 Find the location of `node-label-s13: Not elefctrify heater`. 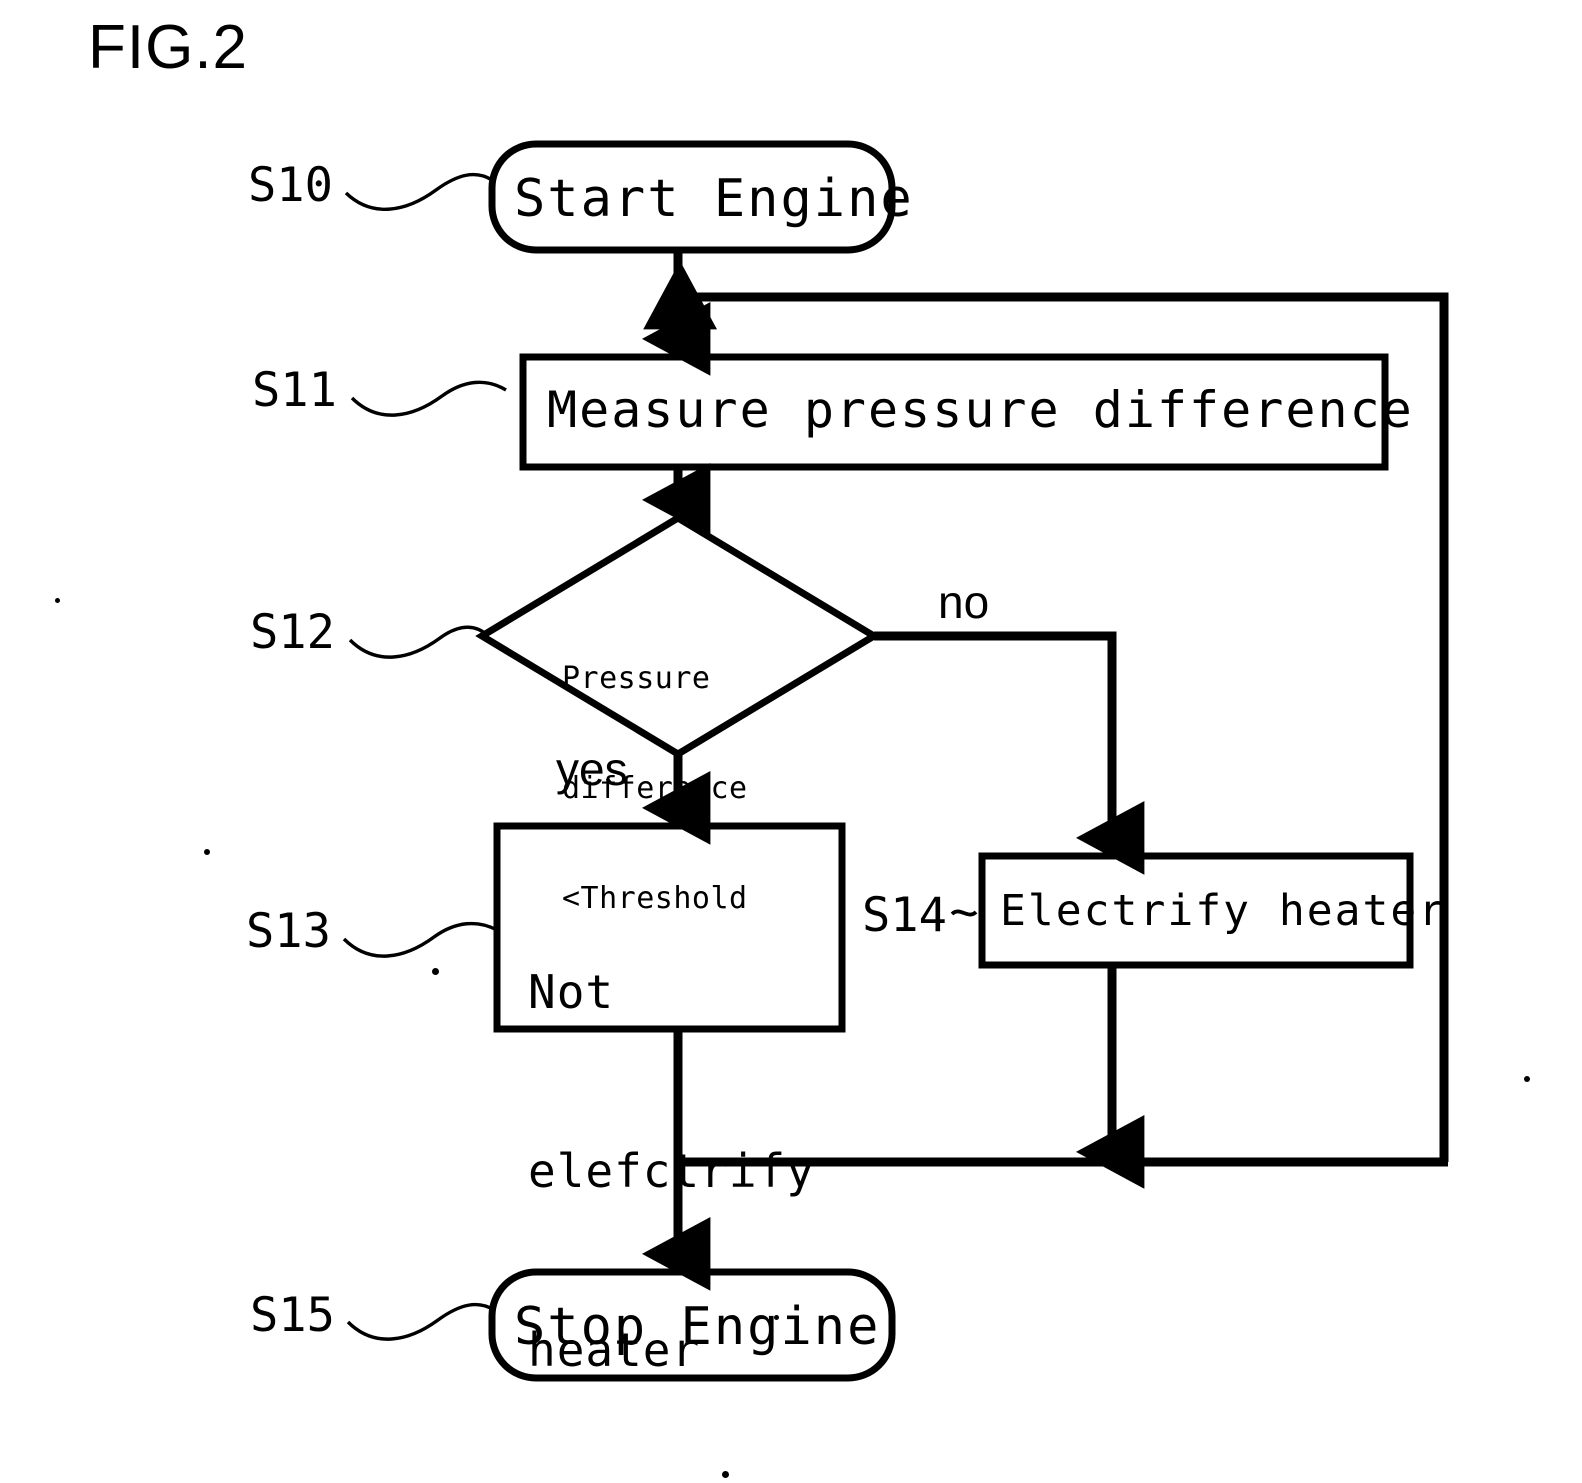

node-label-s13: Not elefctrify heater is located at coordinates (688, 1163).